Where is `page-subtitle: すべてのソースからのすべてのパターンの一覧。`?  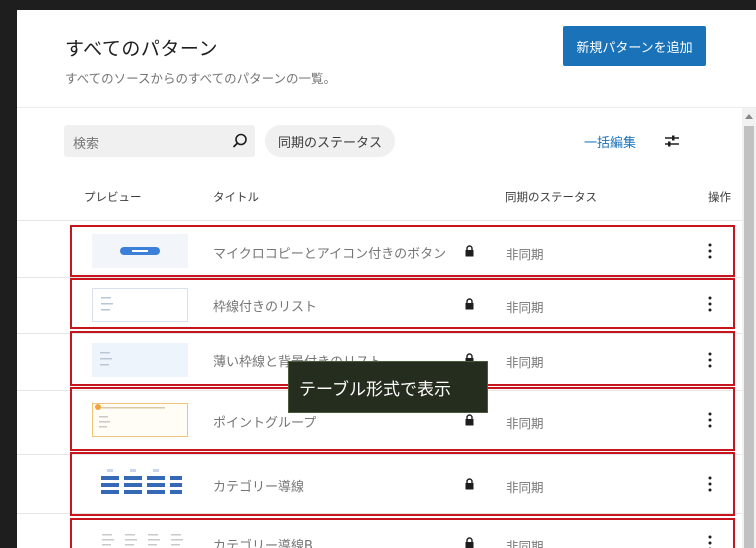
page-subtitle: すべてのソースからのすべてのパターンの一覧。 is located at coordinates (201, 78).